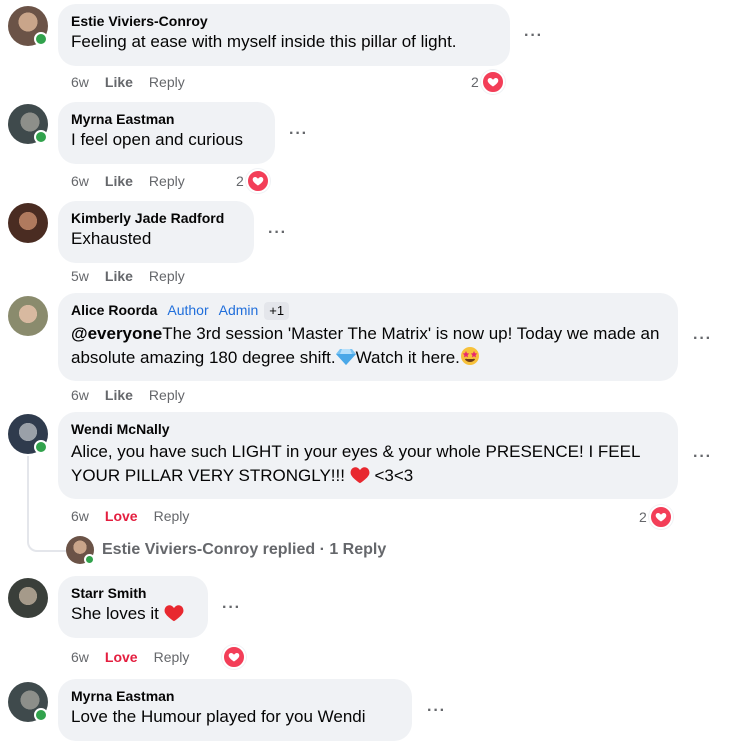 The width and height of the screenshot is (731, 748). I want to click on author-badge: Author, so click(187, 310).